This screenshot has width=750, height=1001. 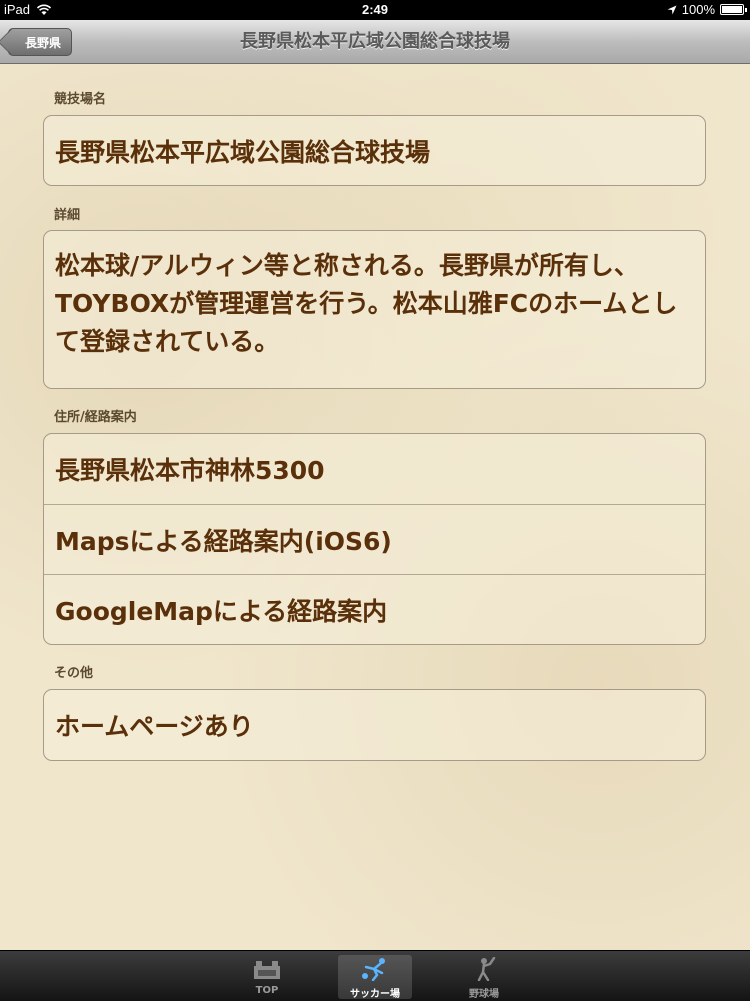 I want to click on tab-top: TOP, so click(x=267, y=977).